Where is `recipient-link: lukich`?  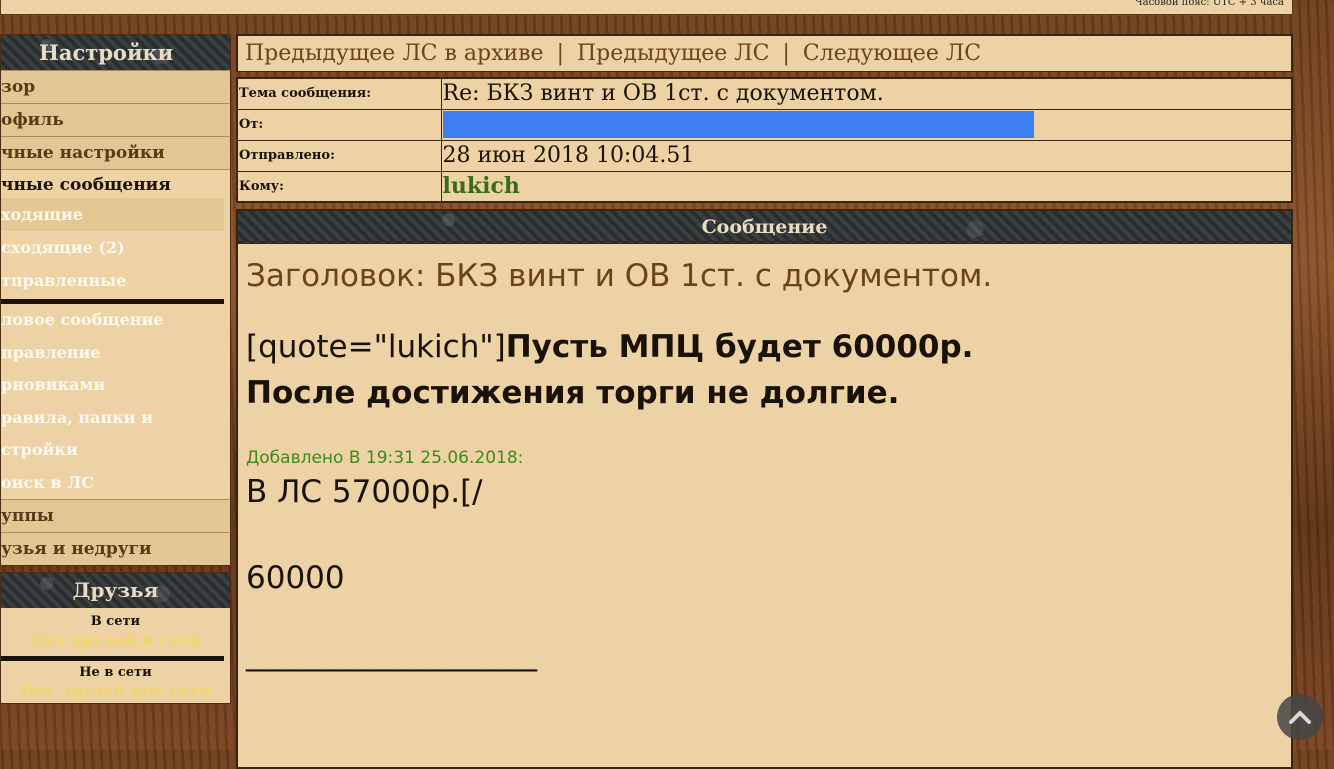 recipient-link: lukich is located at coordinates (481, 186).